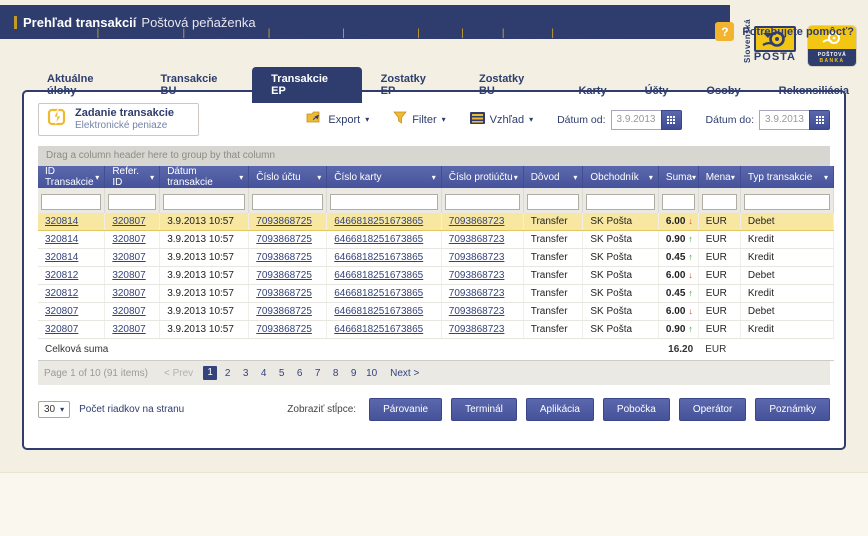  Describe the element at coordinates (132, 177) in the screenshot. I see `column-header: Refer. ID ▾` at that location.